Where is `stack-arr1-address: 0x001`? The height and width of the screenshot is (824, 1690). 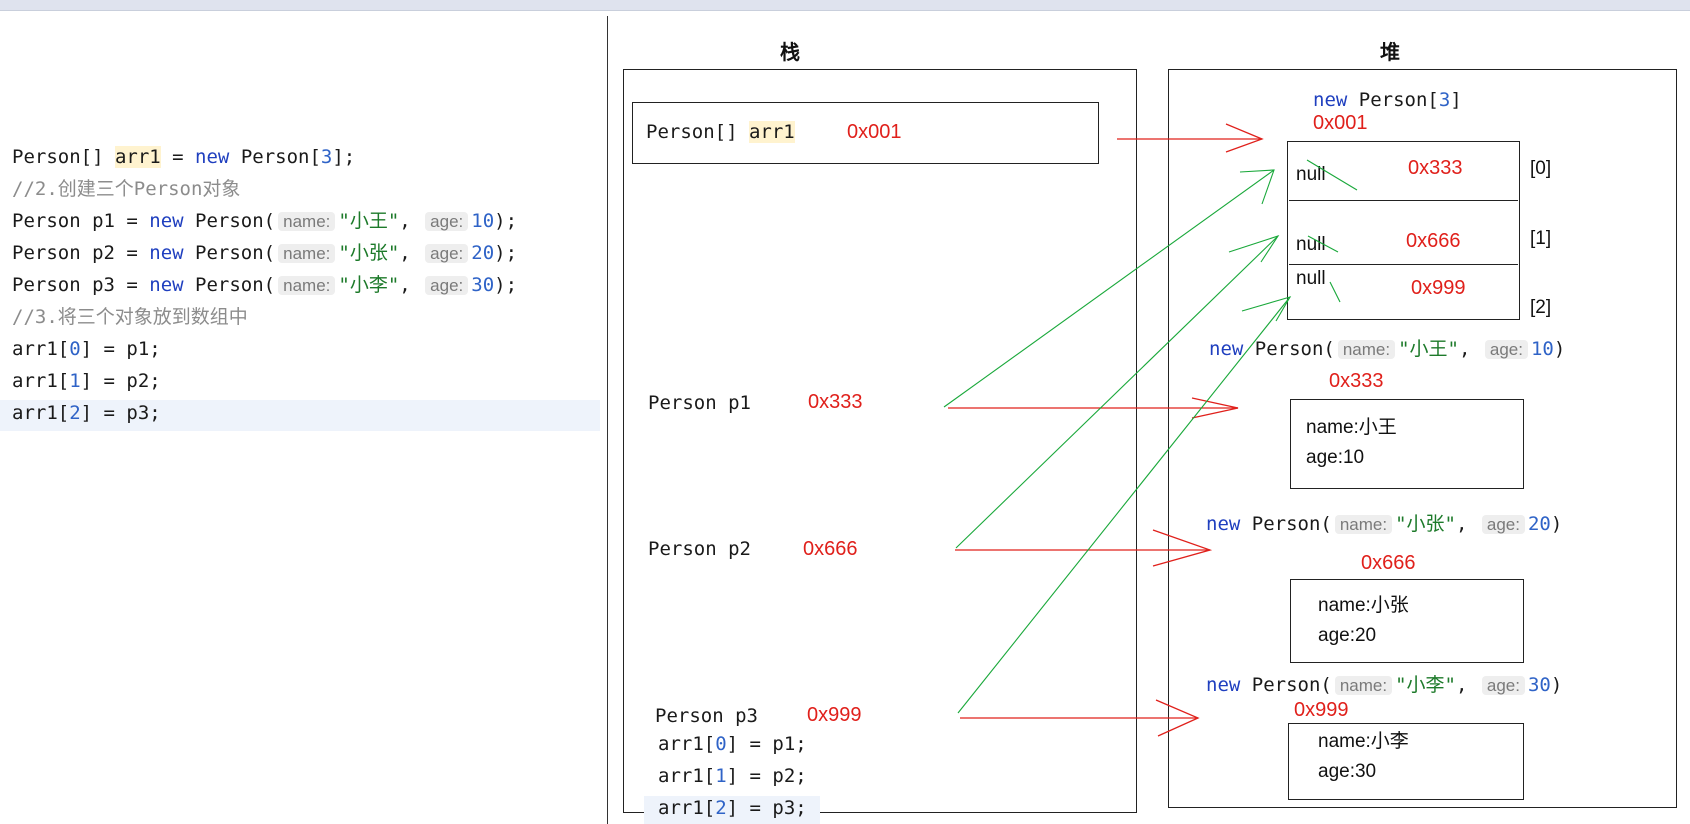 stack-arr1-address: 0x001 is located at coordinates (874, 132).